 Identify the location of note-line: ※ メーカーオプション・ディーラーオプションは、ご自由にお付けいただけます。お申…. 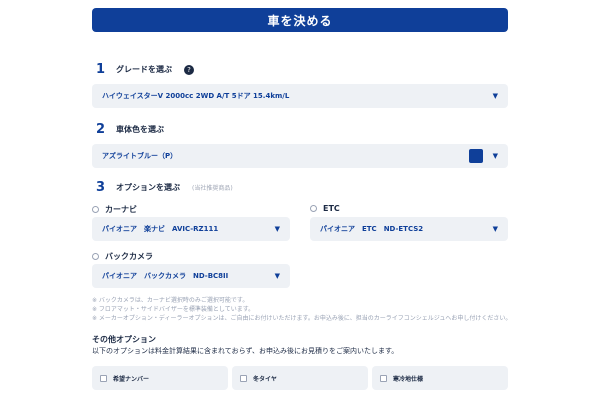
(302, 318).